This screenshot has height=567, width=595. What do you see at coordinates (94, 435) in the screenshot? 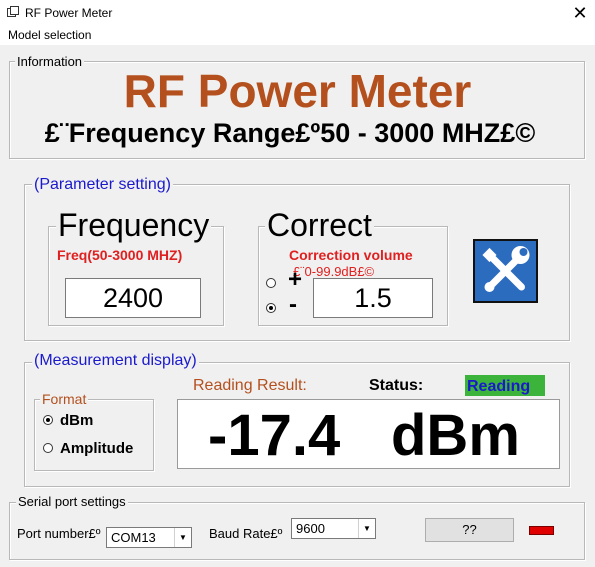
I see `format-box` at bounding box center [94, 435].